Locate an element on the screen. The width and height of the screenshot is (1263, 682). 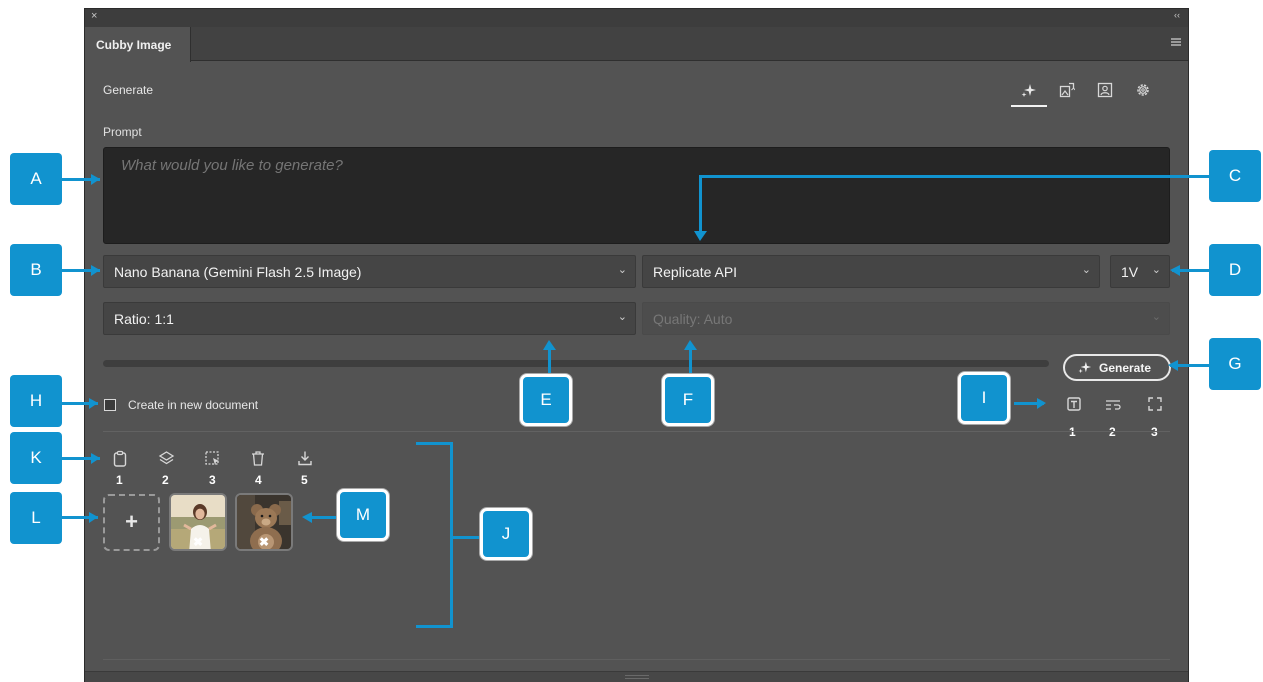
annotation-f: F is located at coordinates (688, 400).